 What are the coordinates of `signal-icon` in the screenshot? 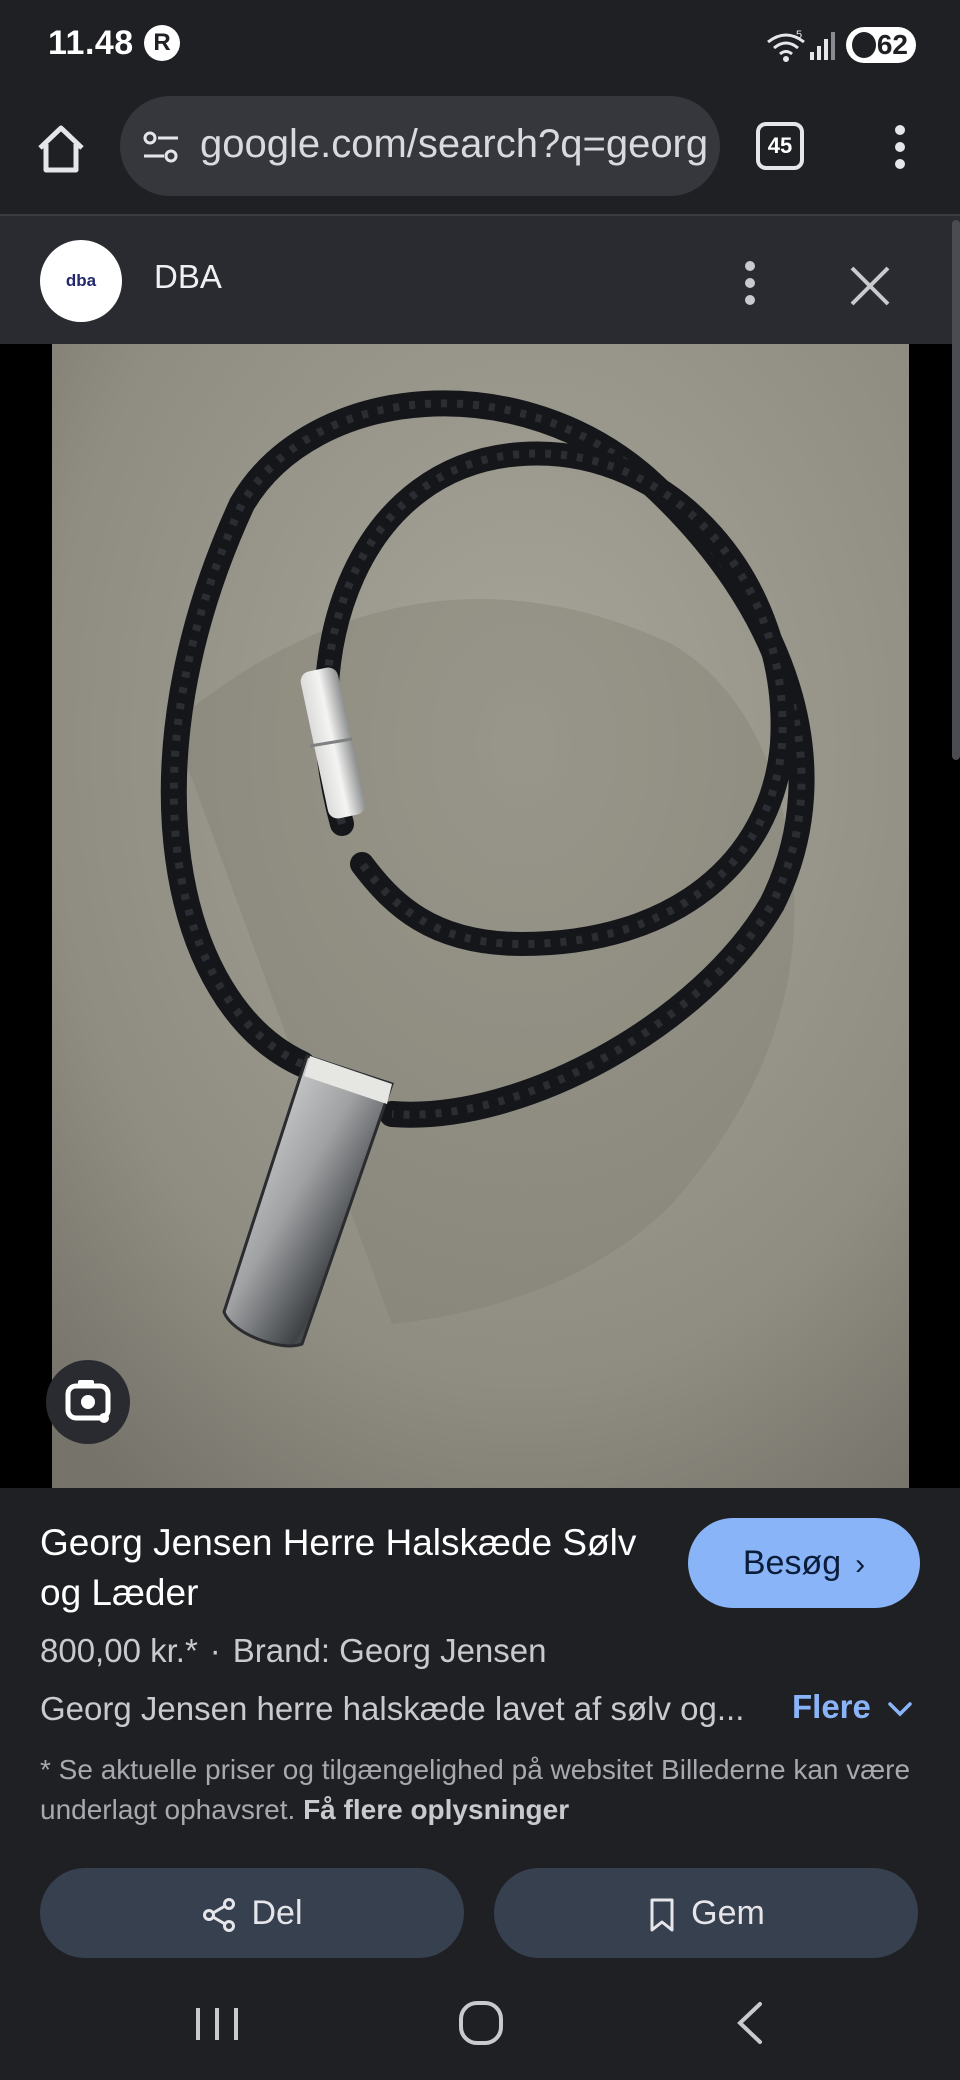 It's located at (822, 46).